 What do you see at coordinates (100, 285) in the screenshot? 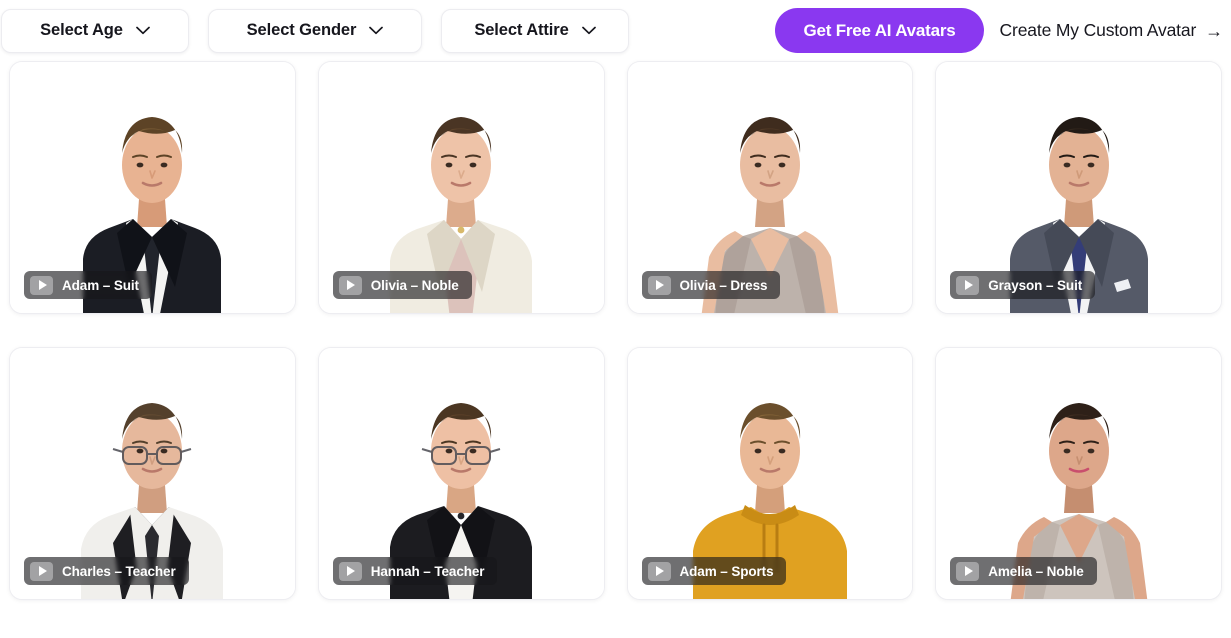
I see `avatar-name-label: Adam – Suit` at bounding box center [100, 285].